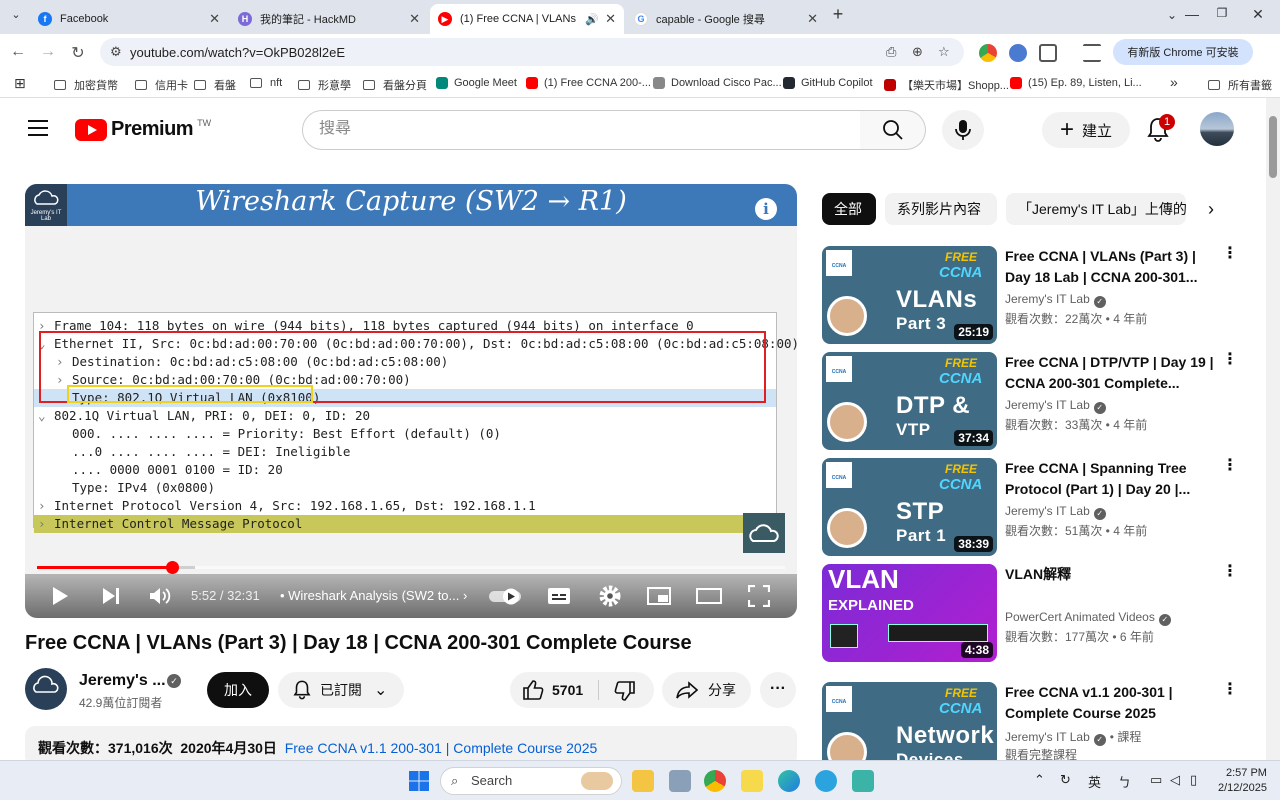 This screenshot has width=1280, height=800. What do you see at coordinates (706, 690) in the screenshot?
I see `share-button: 分享` at bounding box center [706, 690].